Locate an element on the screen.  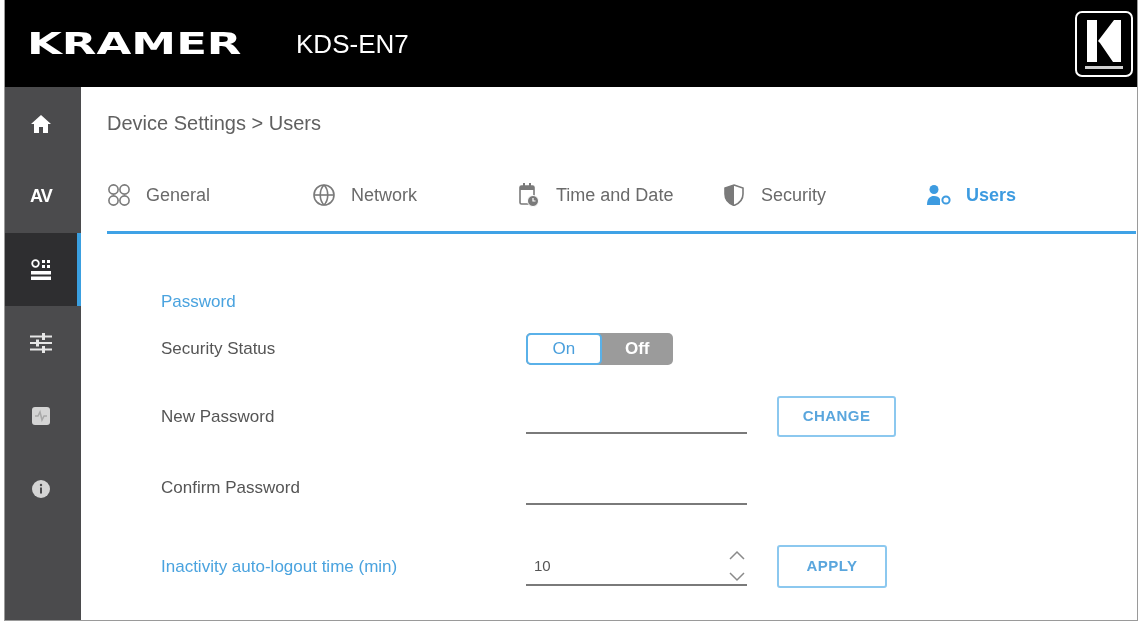
toggle-option: On is located at coordinates (564, 348).